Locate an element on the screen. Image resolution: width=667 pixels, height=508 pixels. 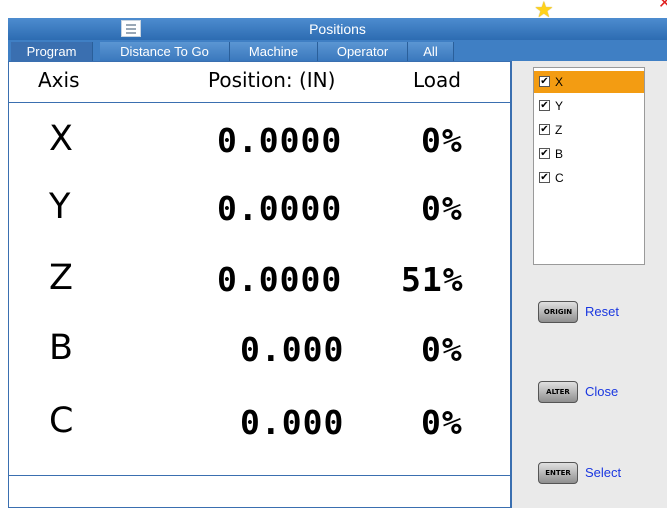
axis-list-item-label: C is located at coordinates (559, 178).